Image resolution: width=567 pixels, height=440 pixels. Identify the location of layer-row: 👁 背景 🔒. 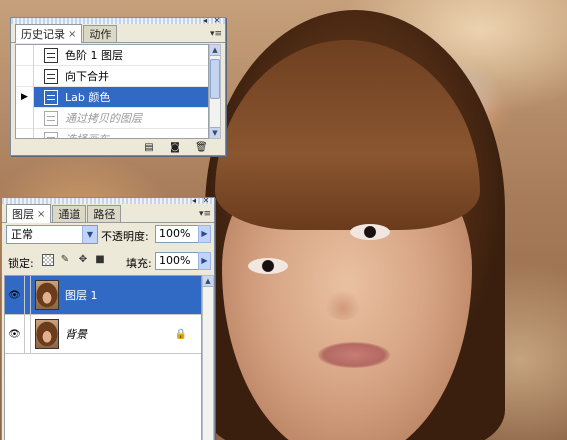
(103, 334).